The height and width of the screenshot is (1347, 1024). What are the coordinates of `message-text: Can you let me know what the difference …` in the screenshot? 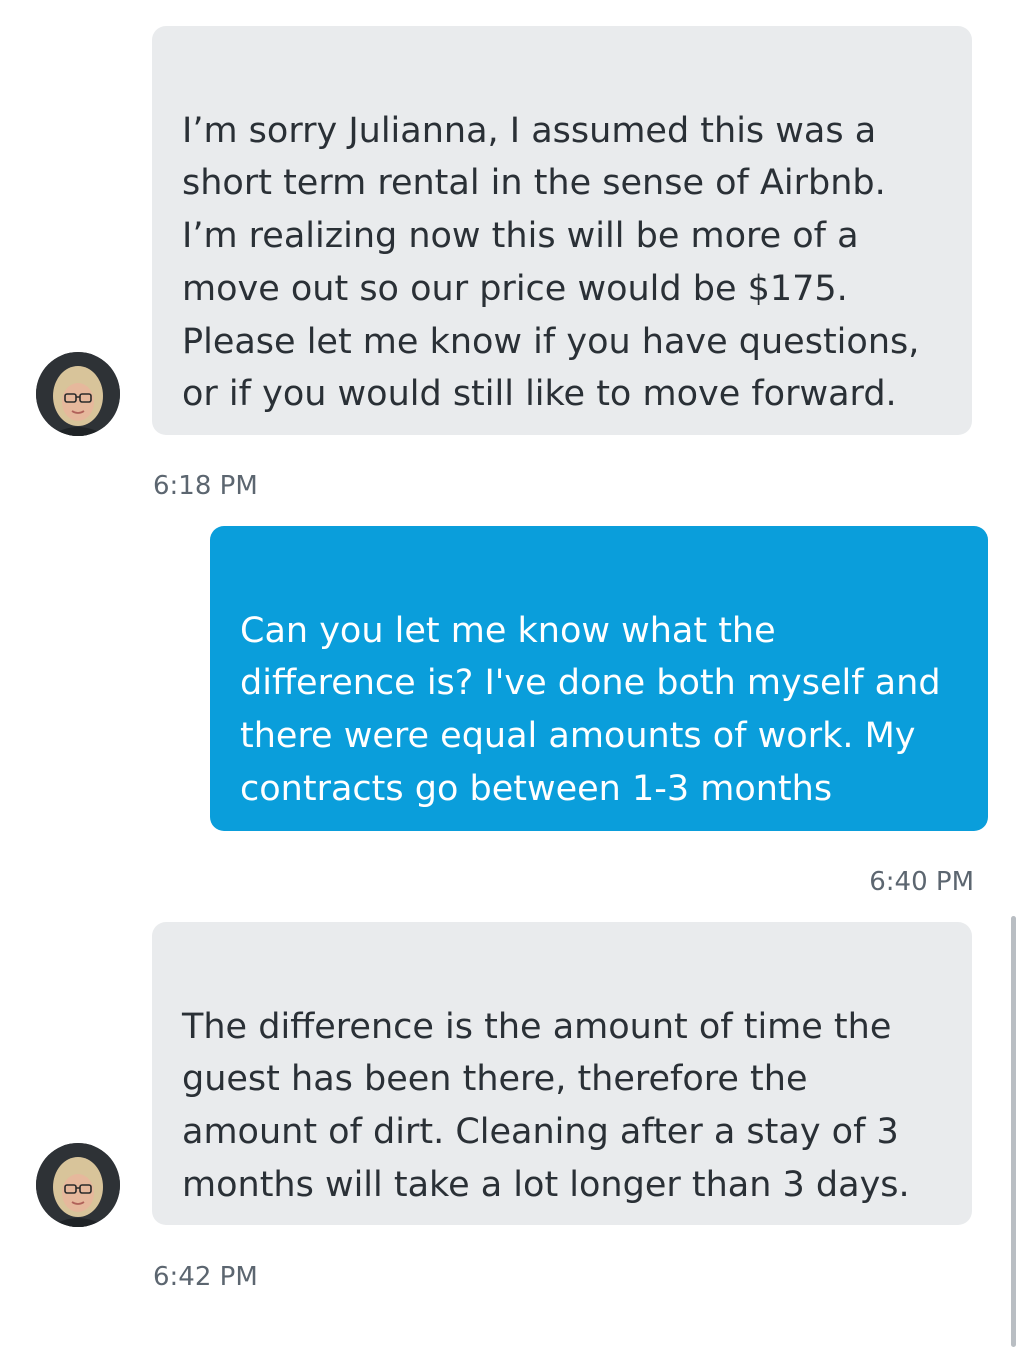 It's located at (590, 709).